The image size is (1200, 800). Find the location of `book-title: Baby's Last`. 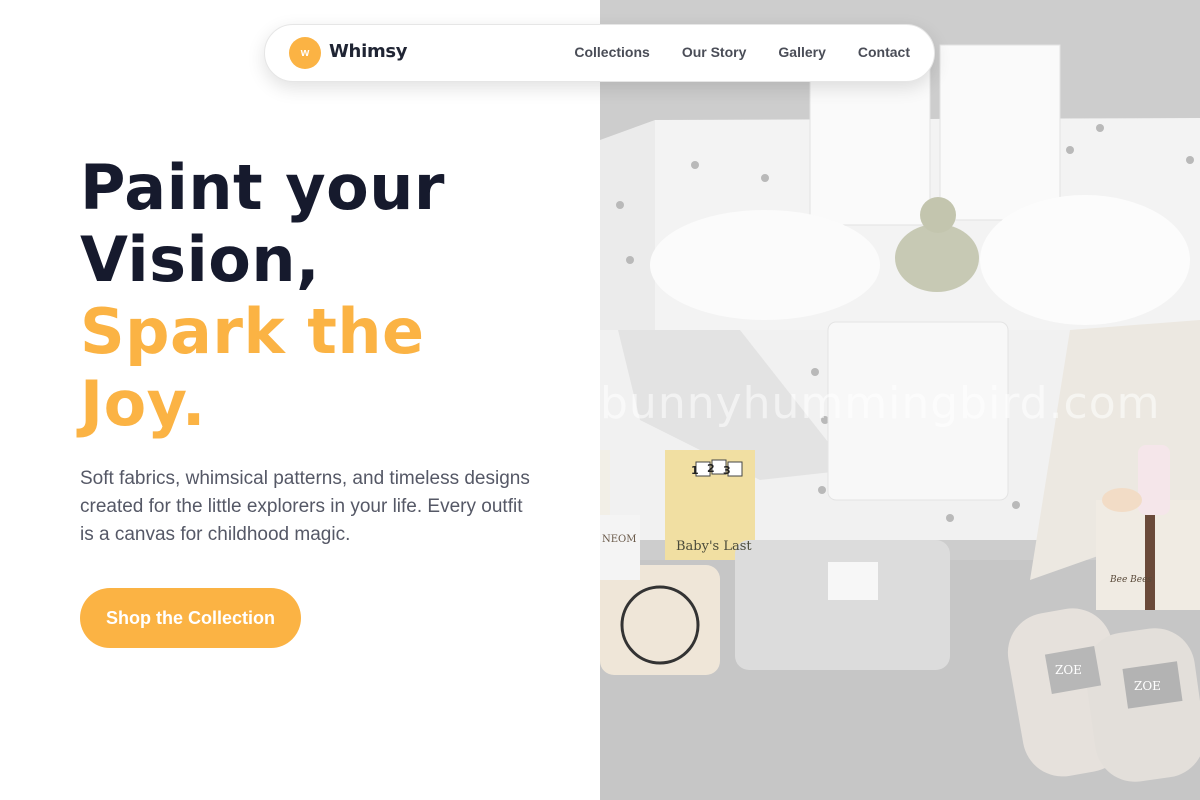

book-title: Baby's Last is located at coordinates (714, 546).